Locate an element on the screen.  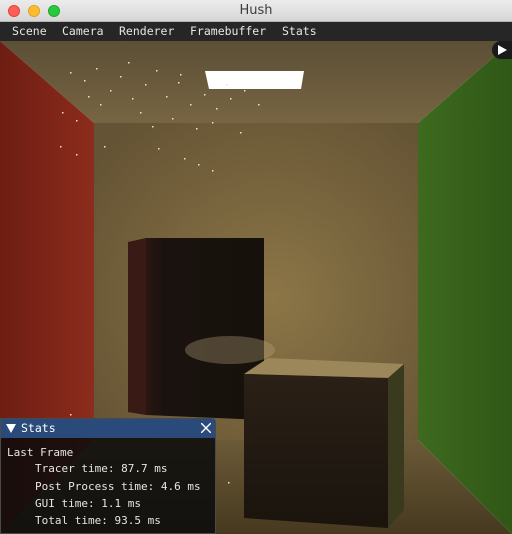
menu-stats: Stats is located at coordinates (299, 31).